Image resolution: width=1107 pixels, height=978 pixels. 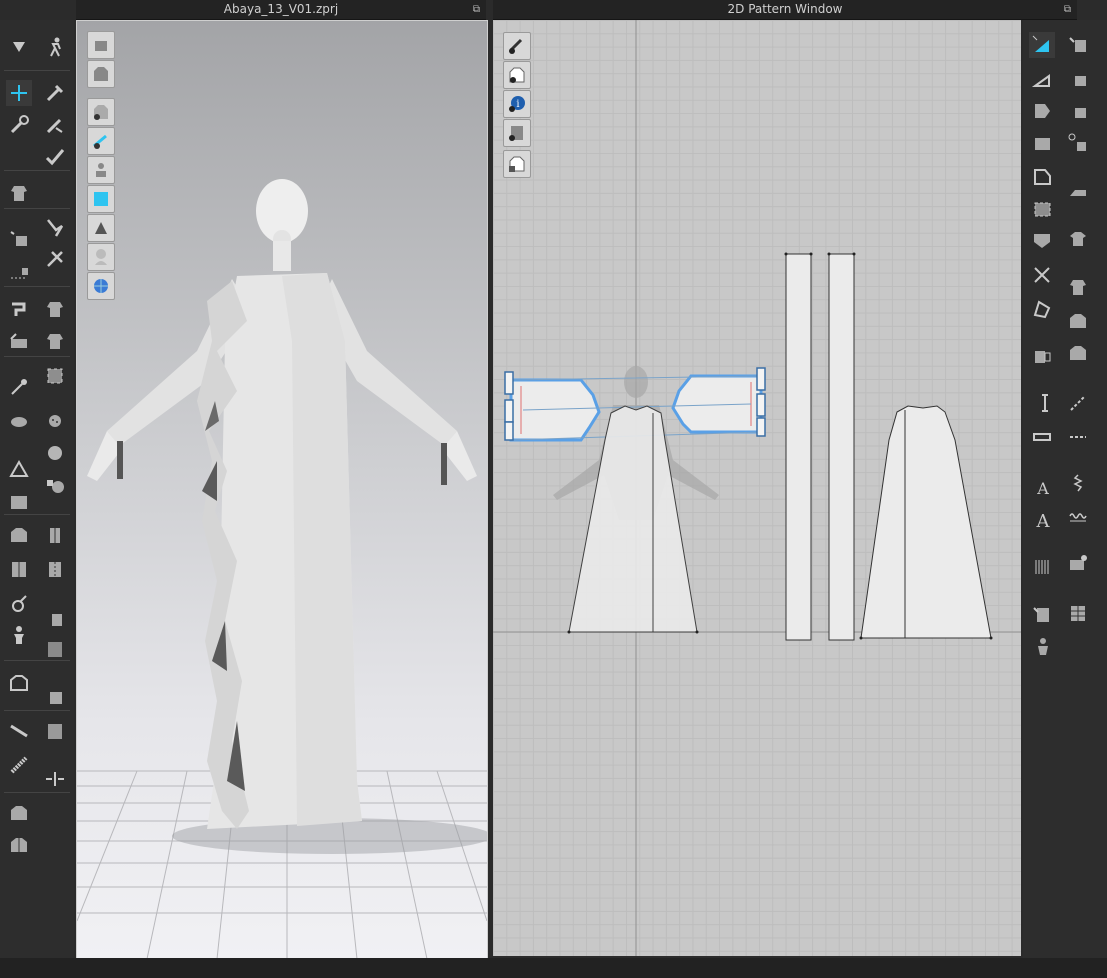 I want to click on sew-icon, so click(x=19, y=309).